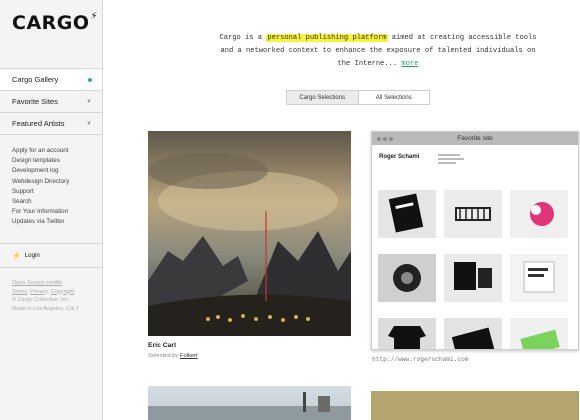 The height and width of the screenshot is (420, 580). Describe the element at coordinates (35, 101) in the screenshot. I see `sidebar-item-label: Favorite Sites` at that location.